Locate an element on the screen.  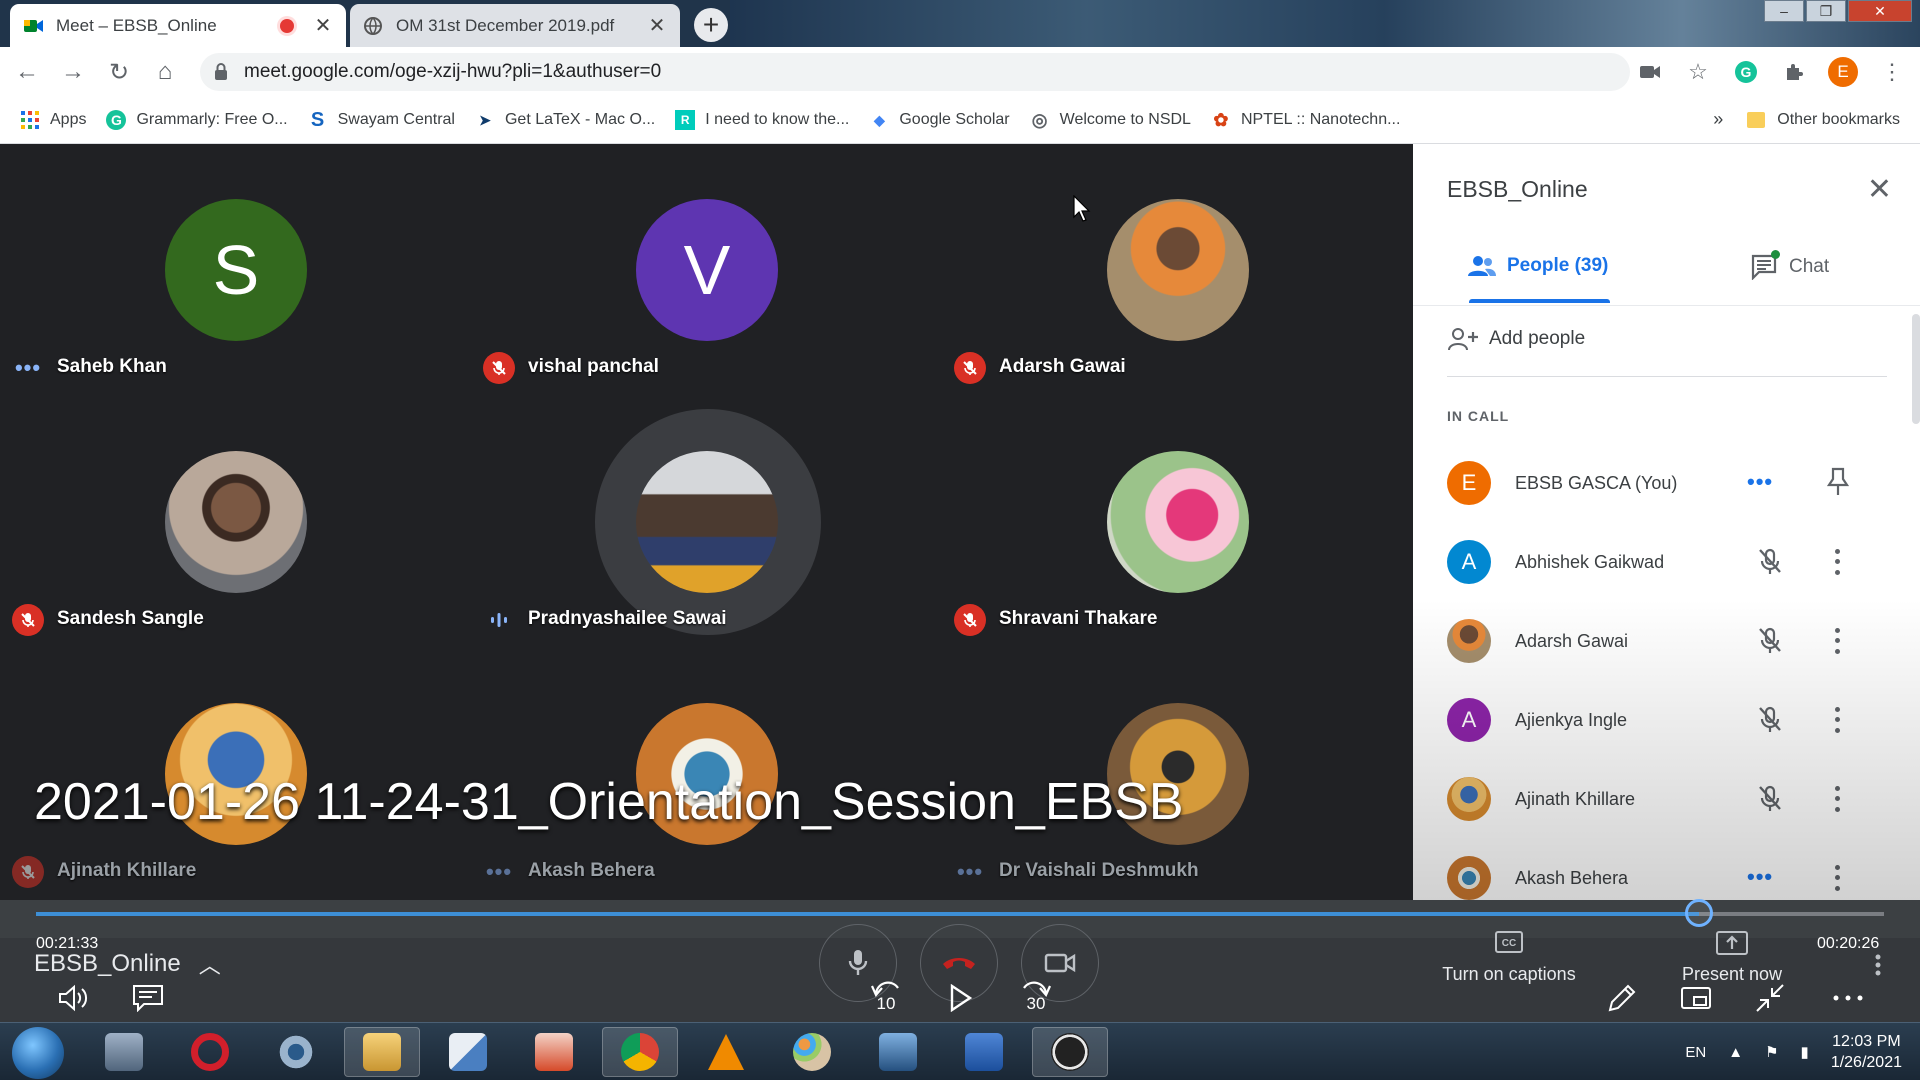
taskbar-paint is located at coordinates (468, 1052).